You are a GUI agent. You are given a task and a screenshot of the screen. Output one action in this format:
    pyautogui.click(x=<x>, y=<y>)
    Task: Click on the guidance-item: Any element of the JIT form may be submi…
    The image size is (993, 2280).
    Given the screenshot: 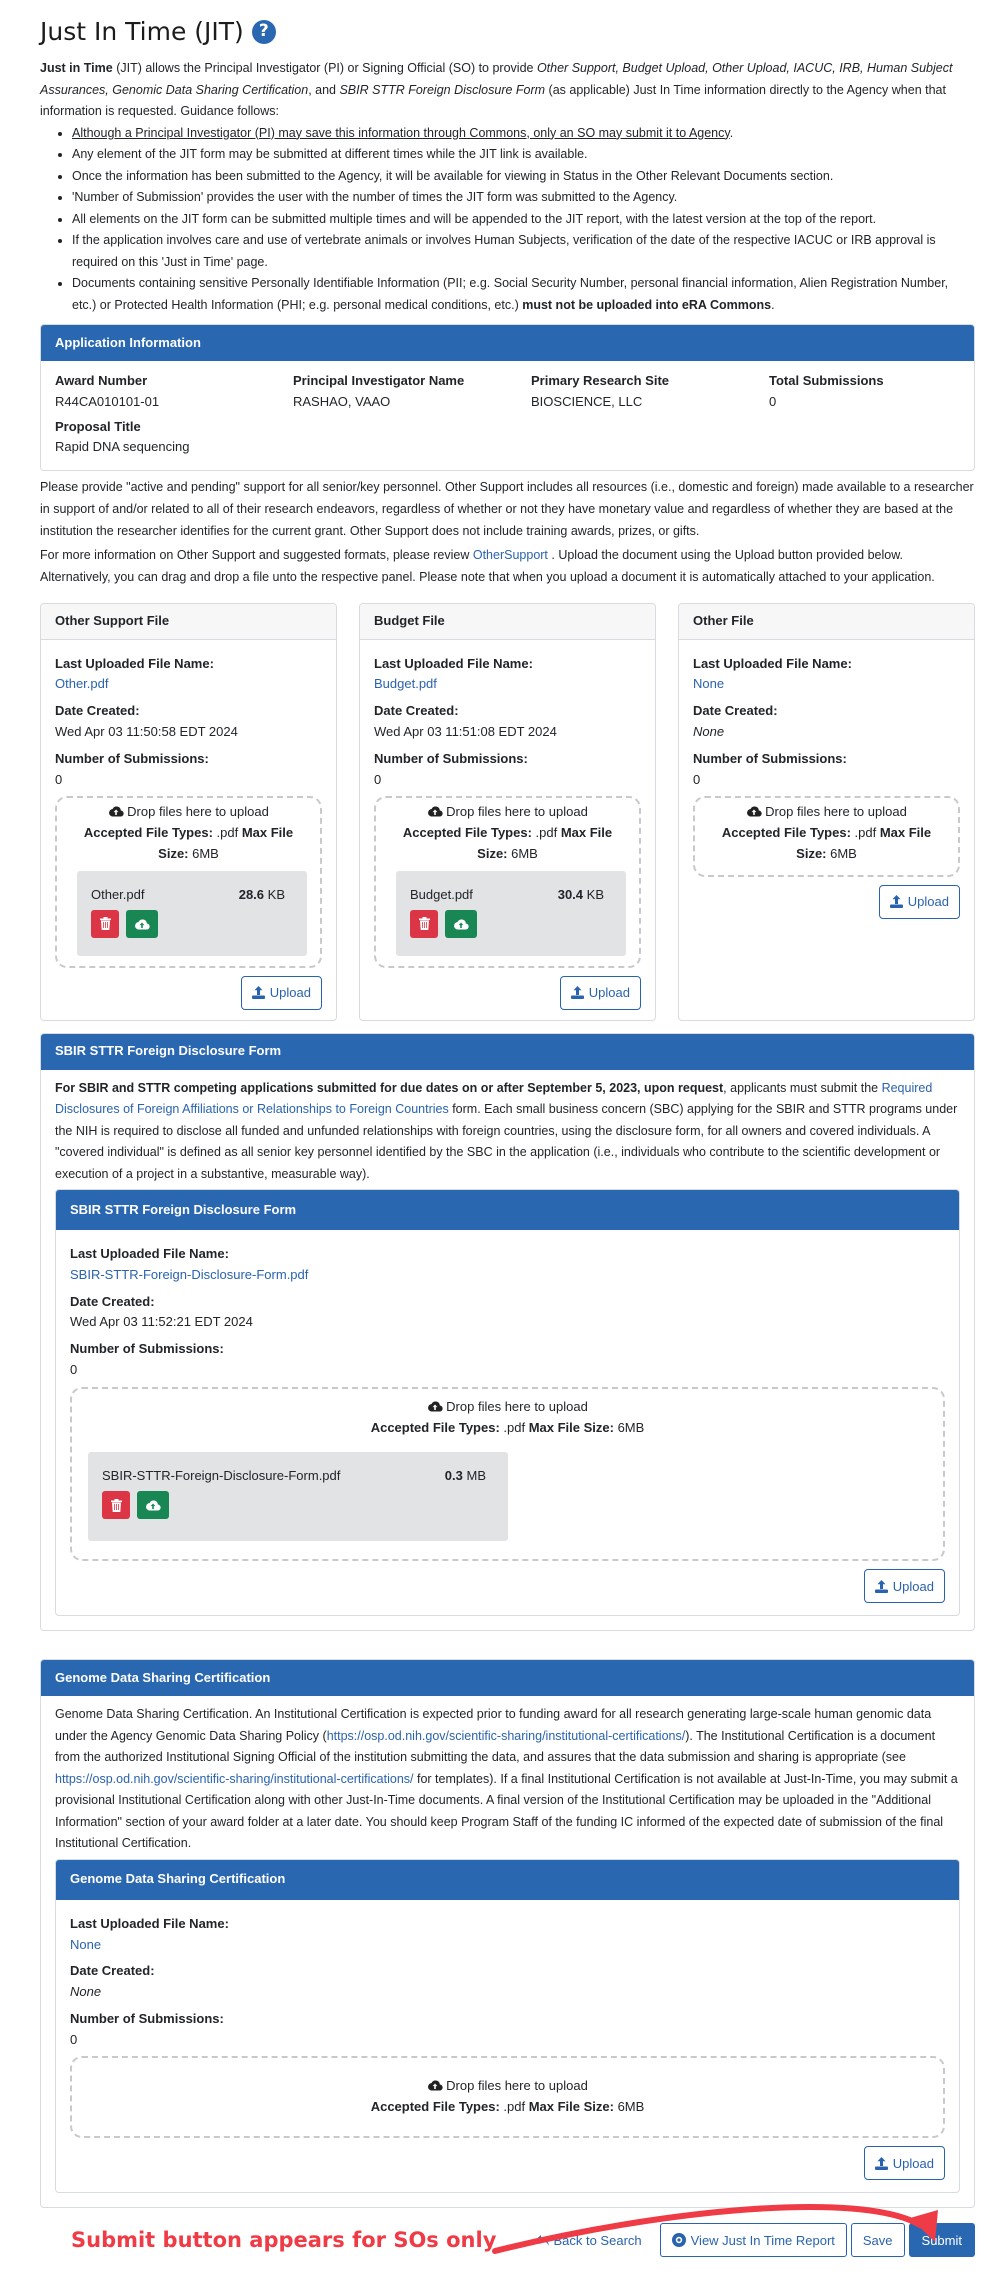 What is the action you would take?
    pyautogui.click(x=516, y=155)
    